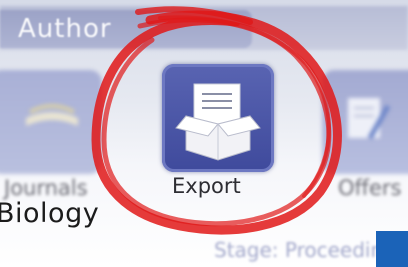  Describe the element at coordinates (206, 186) in the screenshot. I see `export-label: Export` at that location.